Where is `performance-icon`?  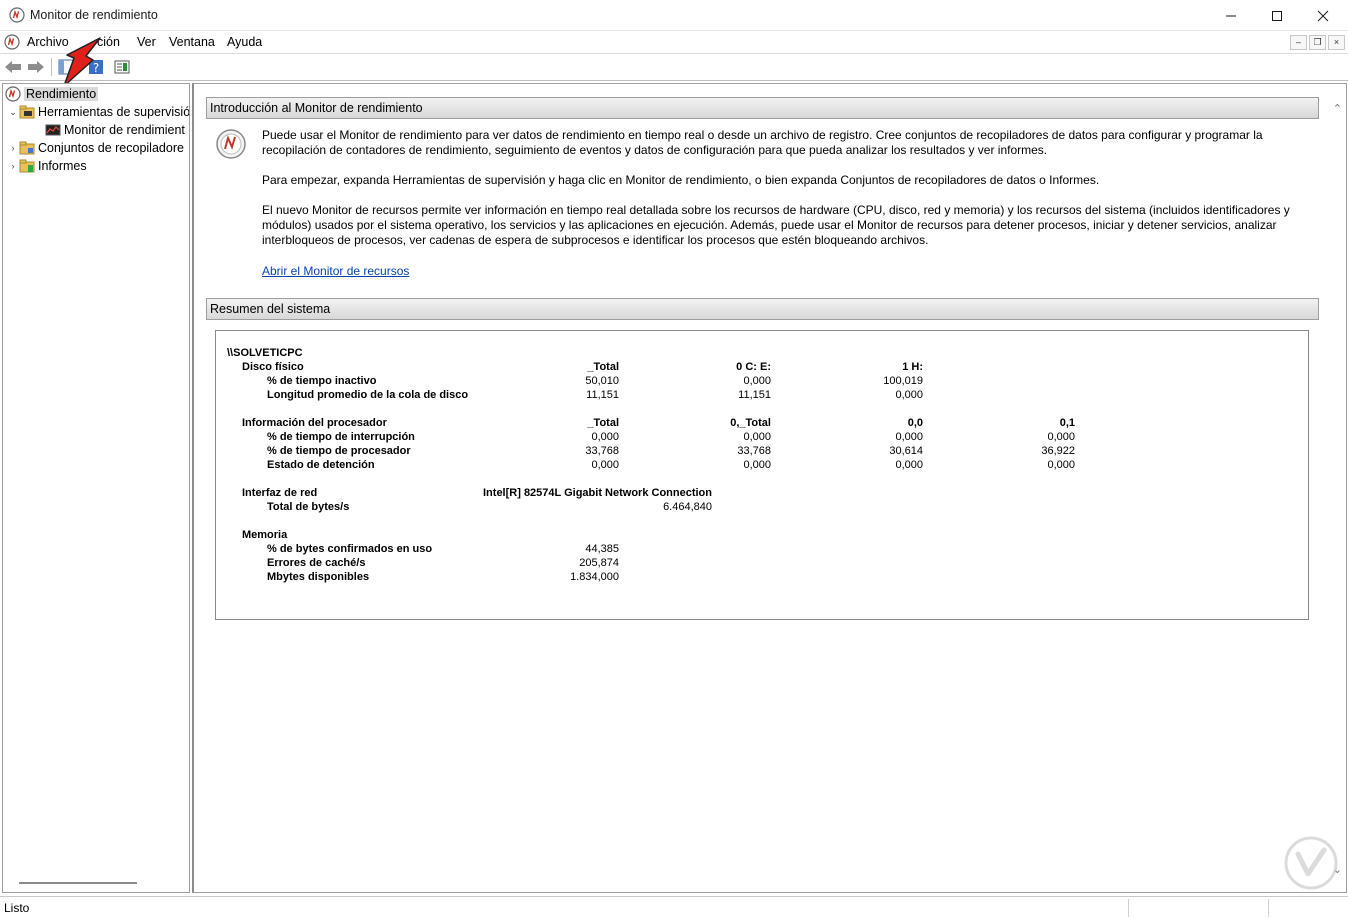 performance-icon is located at coordinates (13, 94).